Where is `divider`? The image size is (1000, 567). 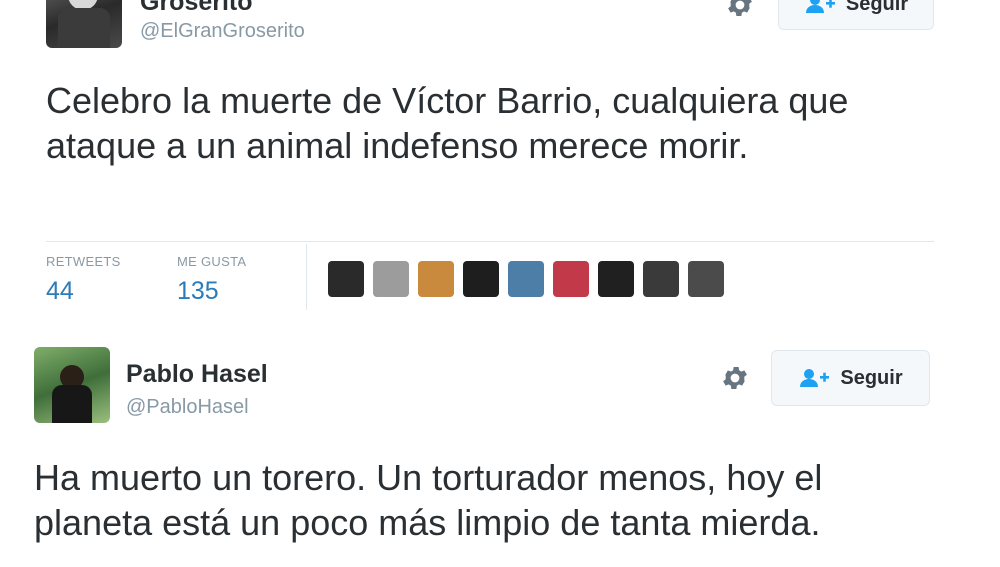
divider is located at coordinates (490, 241).